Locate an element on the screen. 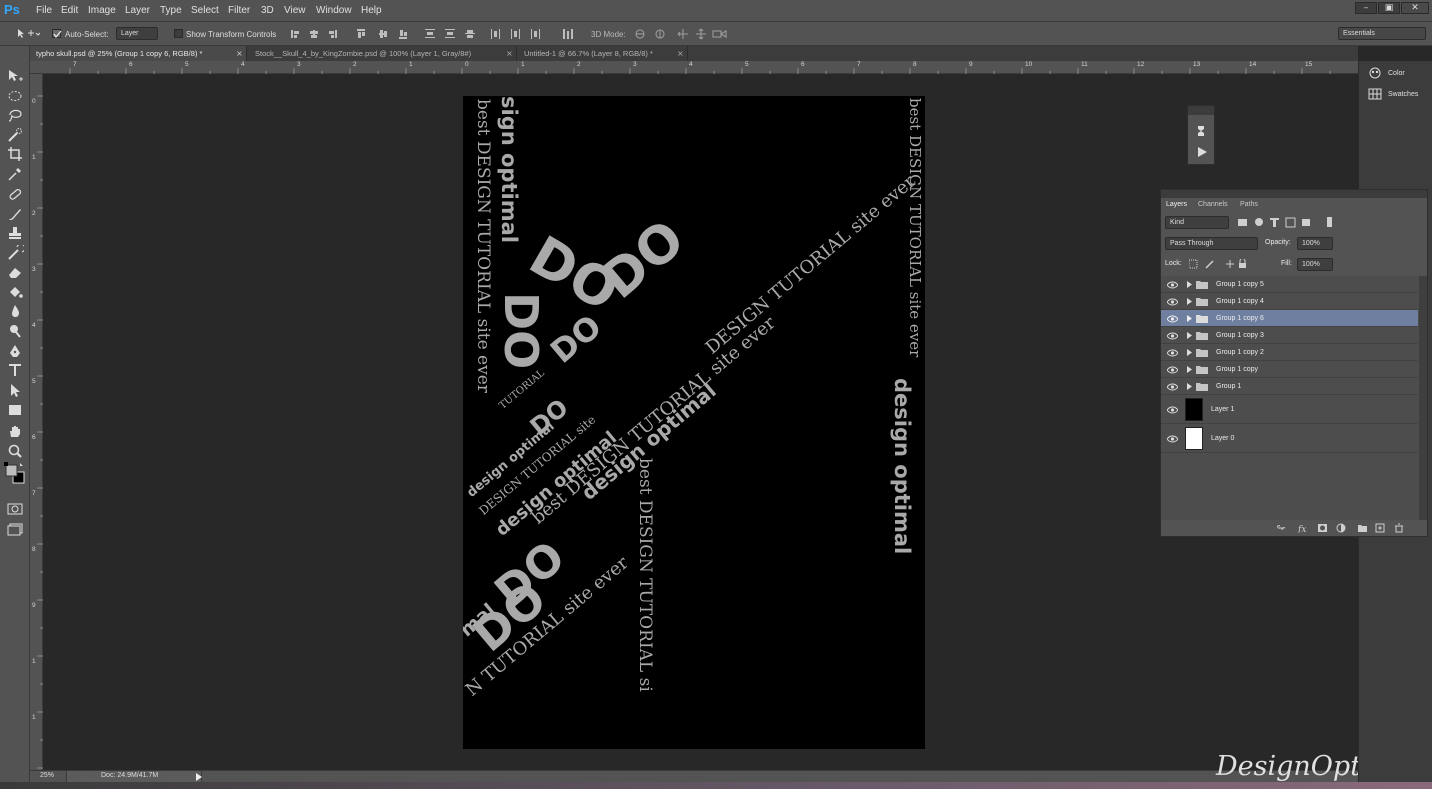 This screenshot has height=789, width=1432. blend-mode-dropdown: Pass Through is located at coordinates (1211, 243).